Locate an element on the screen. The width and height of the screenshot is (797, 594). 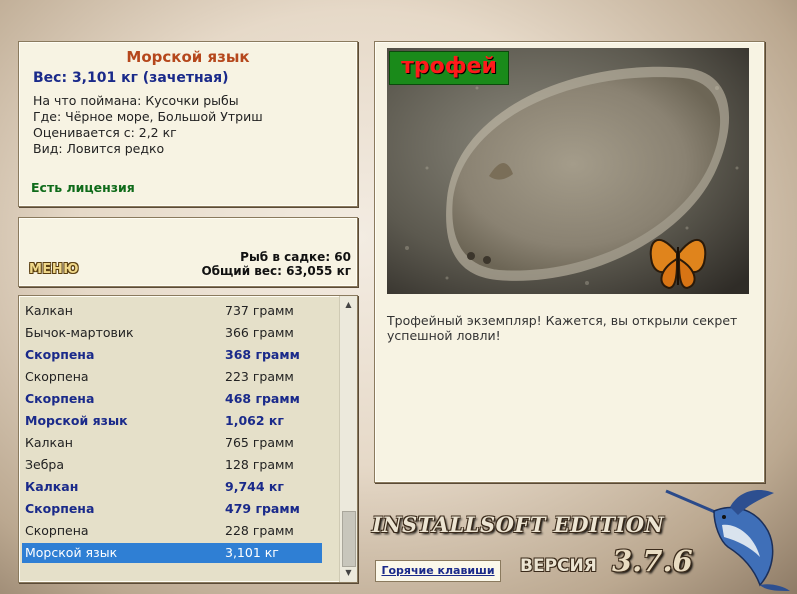
catch-item-name: Зебра is located at coordinates (45, 464).